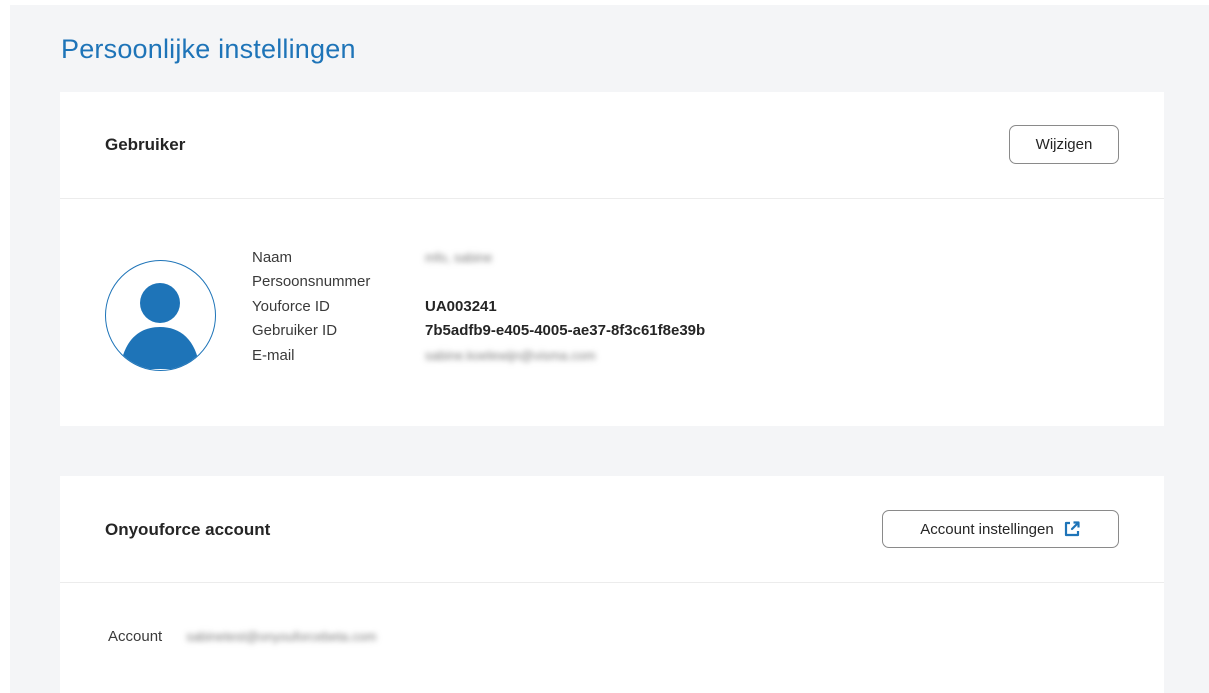 The height and width of the screenshot is (693, 1209). I want to click on youforce-id-label: Youforce ID, so click(291, 306).